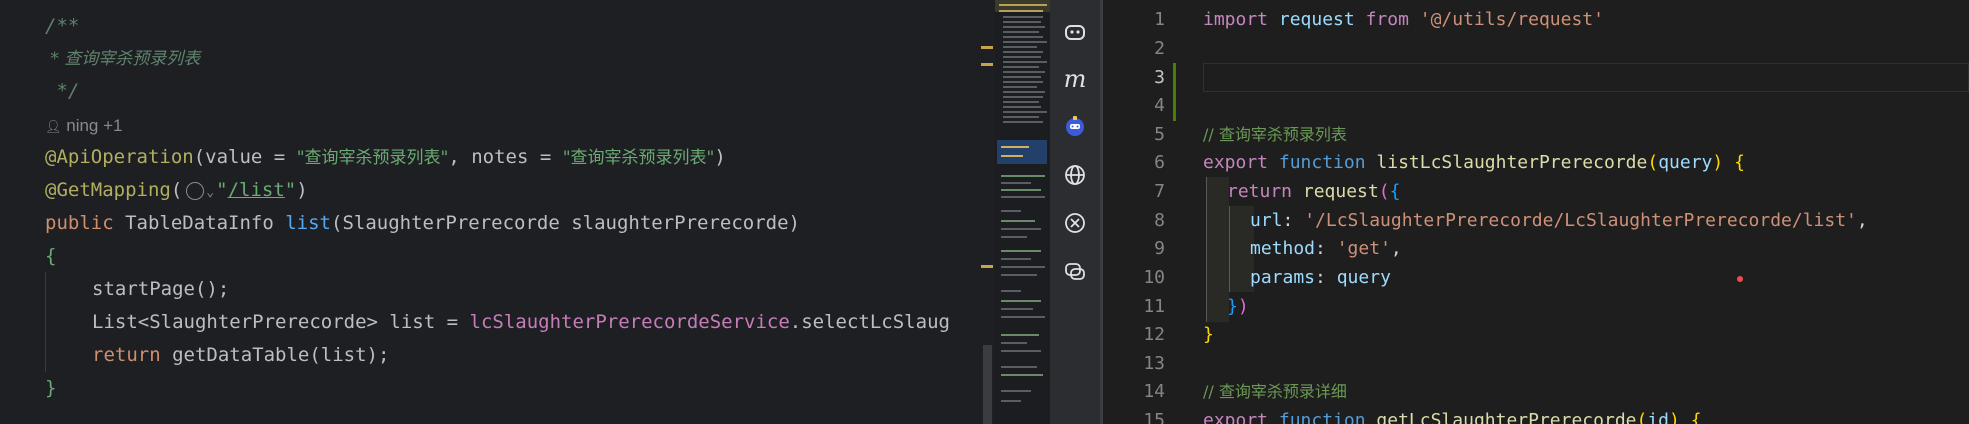  I want to click on api-value-string: "查询宰杀预录列表", so click(372, 158).